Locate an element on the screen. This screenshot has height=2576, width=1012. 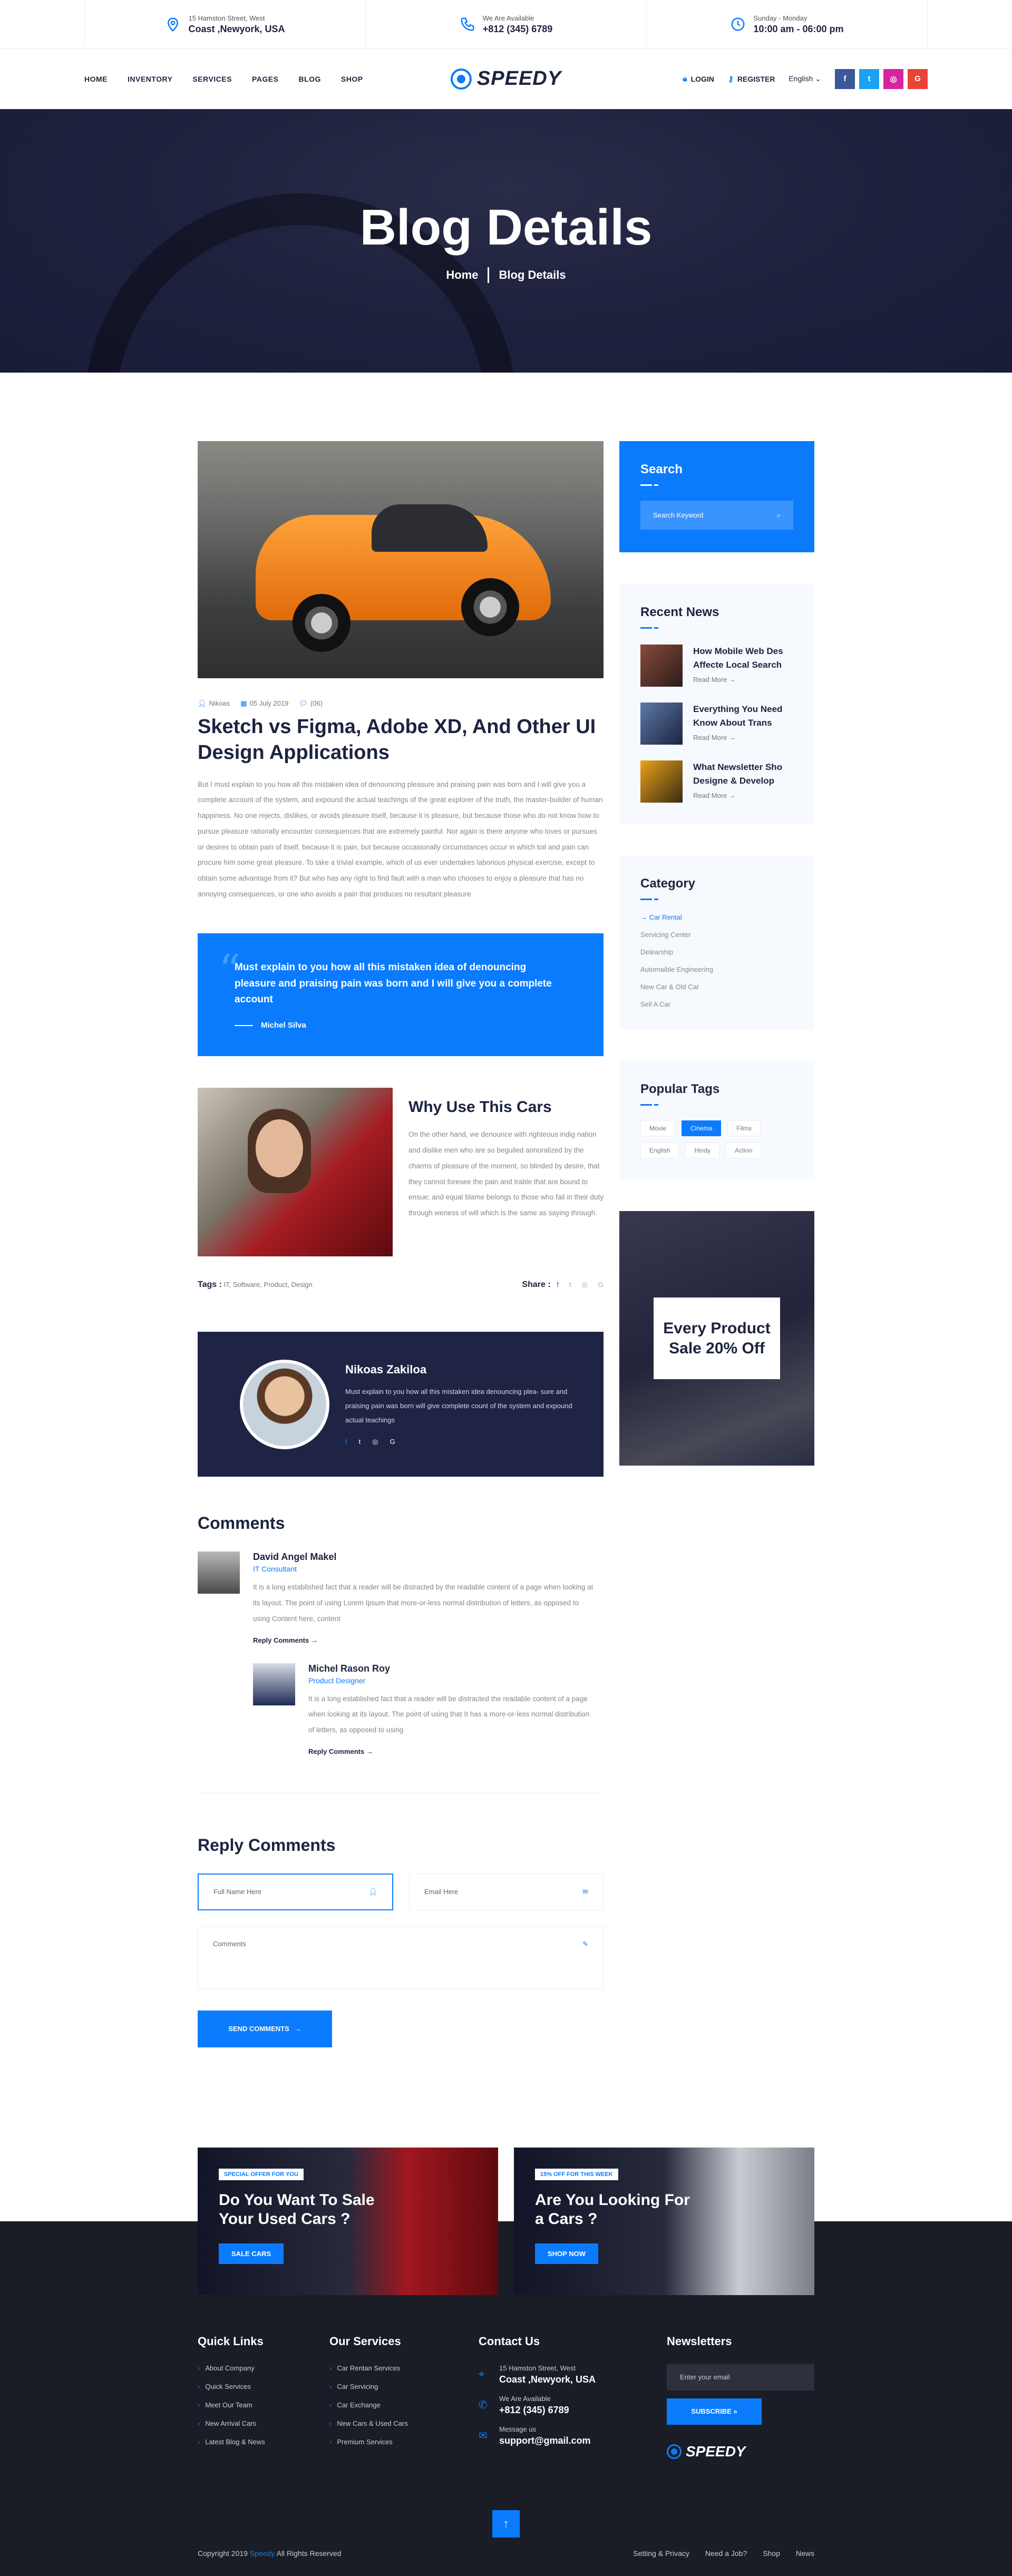
subscribe-button: SUBSCRIBE » is located at coordinates (714, 2411).